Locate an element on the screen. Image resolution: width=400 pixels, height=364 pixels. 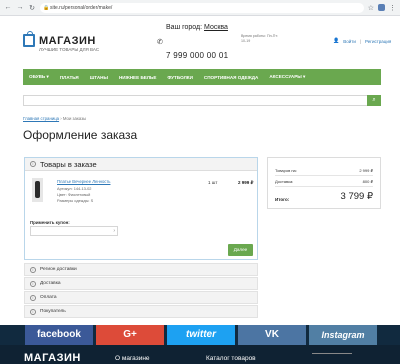
twitter-button: twitter is located at coordinates (201, 335).